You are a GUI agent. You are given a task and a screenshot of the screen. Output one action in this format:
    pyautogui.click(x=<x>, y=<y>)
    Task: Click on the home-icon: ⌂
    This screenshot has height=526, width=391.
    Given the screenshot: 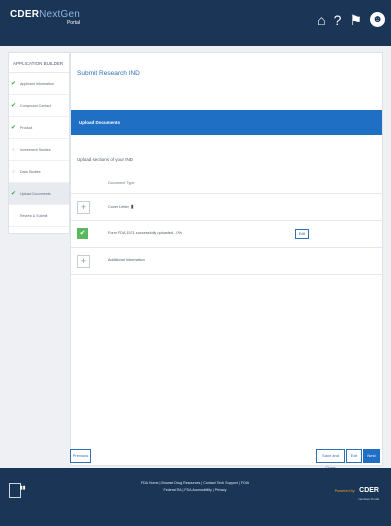 What is the action you would take?
    pyautogui.click(x=321, y=20)
    